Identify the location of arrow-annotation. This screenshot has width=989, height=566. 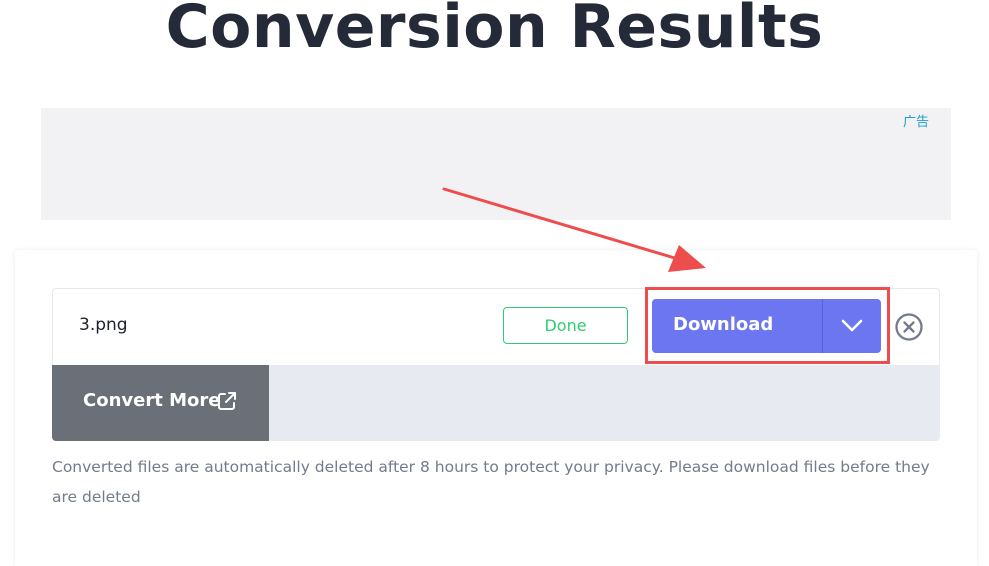
(574, 229).